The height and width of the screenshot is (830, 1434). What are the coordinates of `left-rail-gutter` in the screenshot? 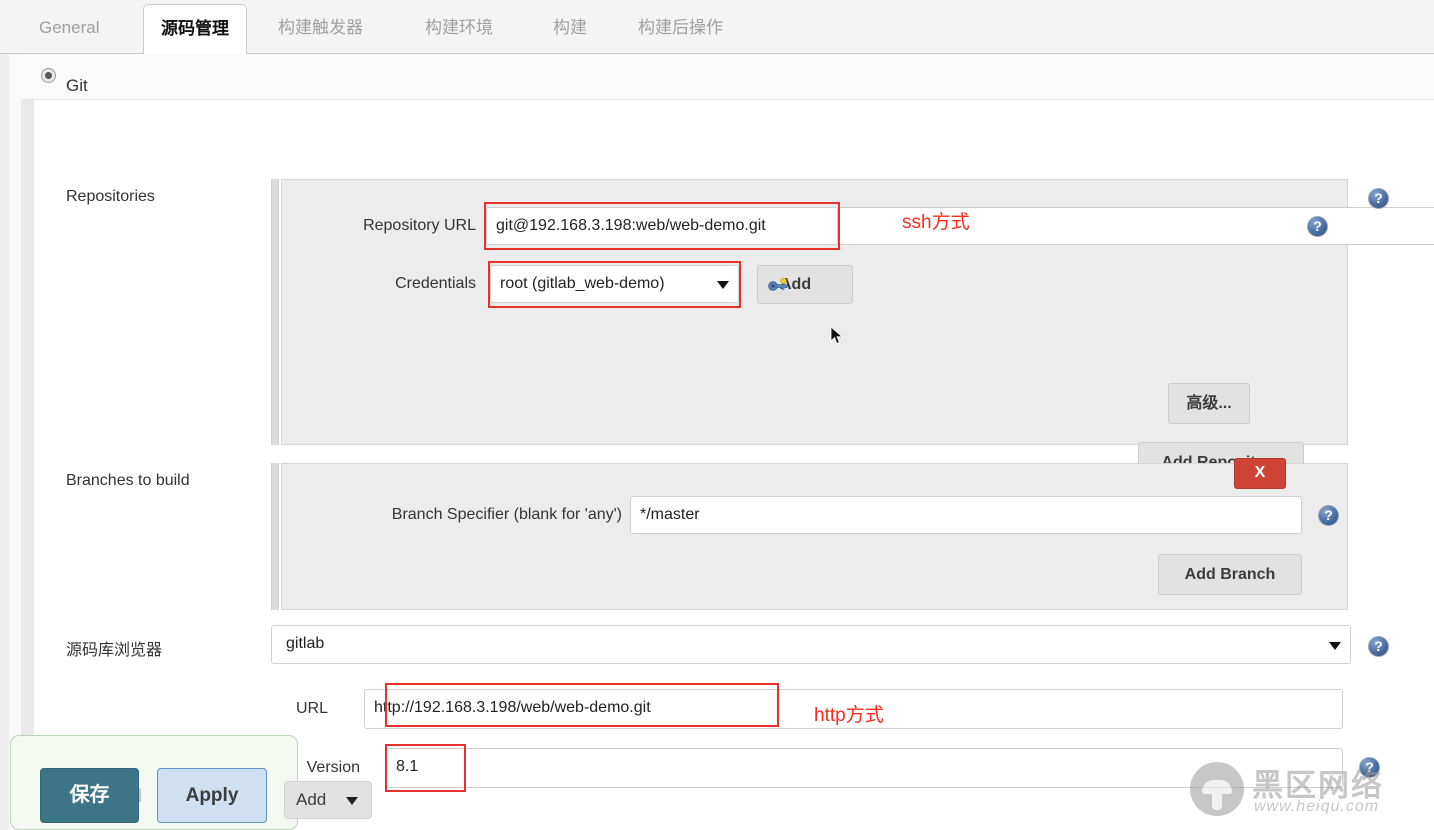 It's located at (27, 465).